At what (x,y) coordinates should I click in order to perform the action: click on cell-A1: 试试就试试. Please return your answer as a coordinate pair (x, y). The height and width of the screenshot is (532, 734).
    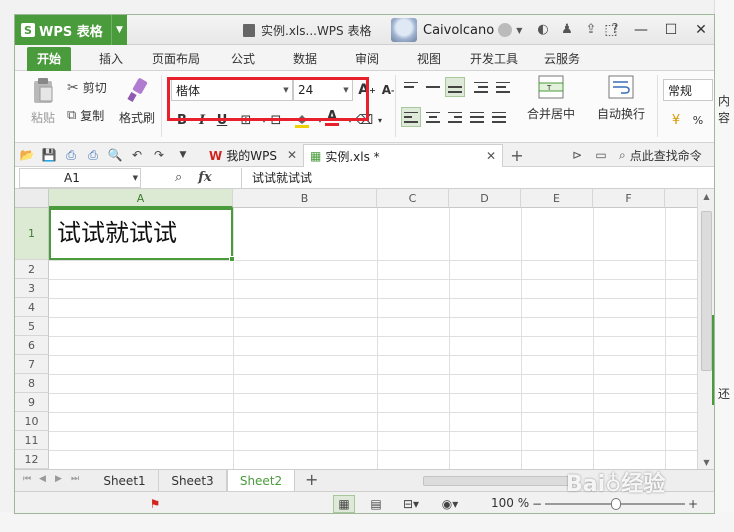
    Looking at the image, I should click on (142, 235).